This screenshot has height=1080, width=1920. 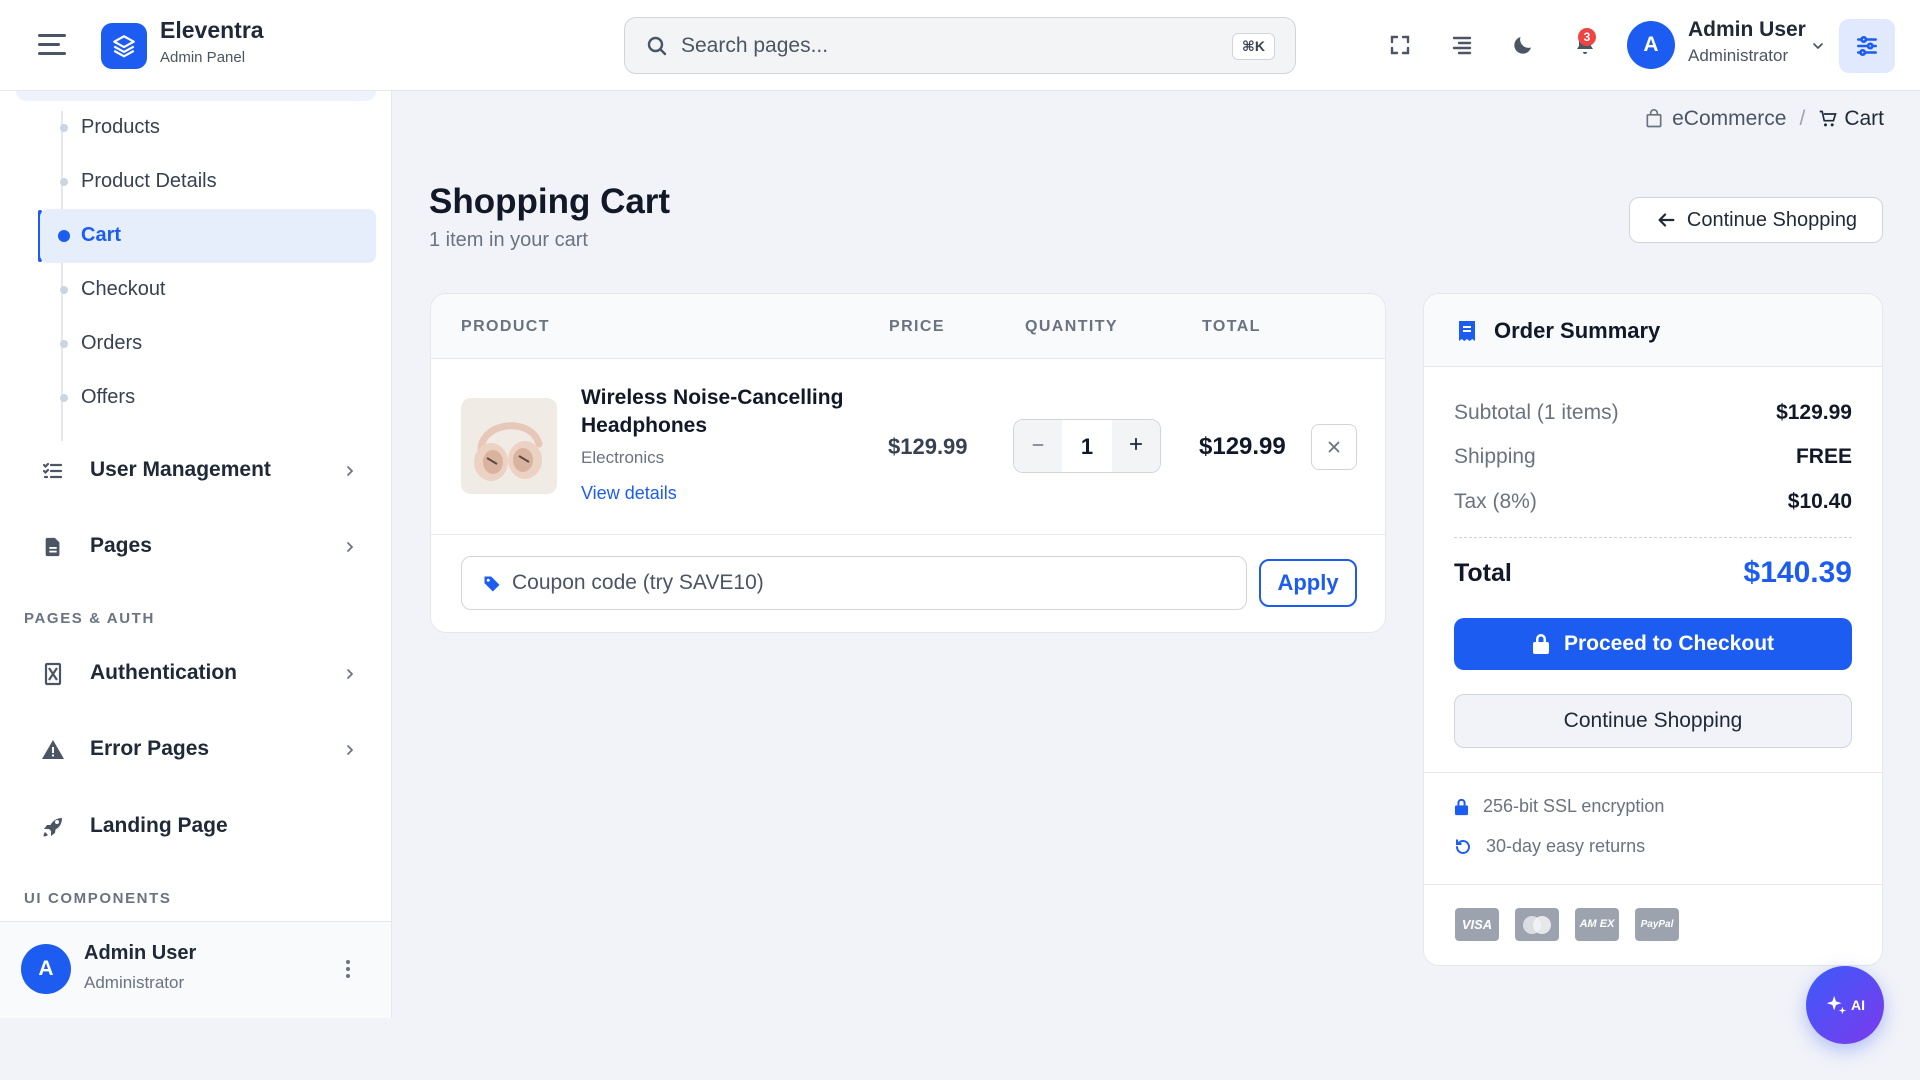 I want to click on align-right-icon, so click(x=1462, y=45).